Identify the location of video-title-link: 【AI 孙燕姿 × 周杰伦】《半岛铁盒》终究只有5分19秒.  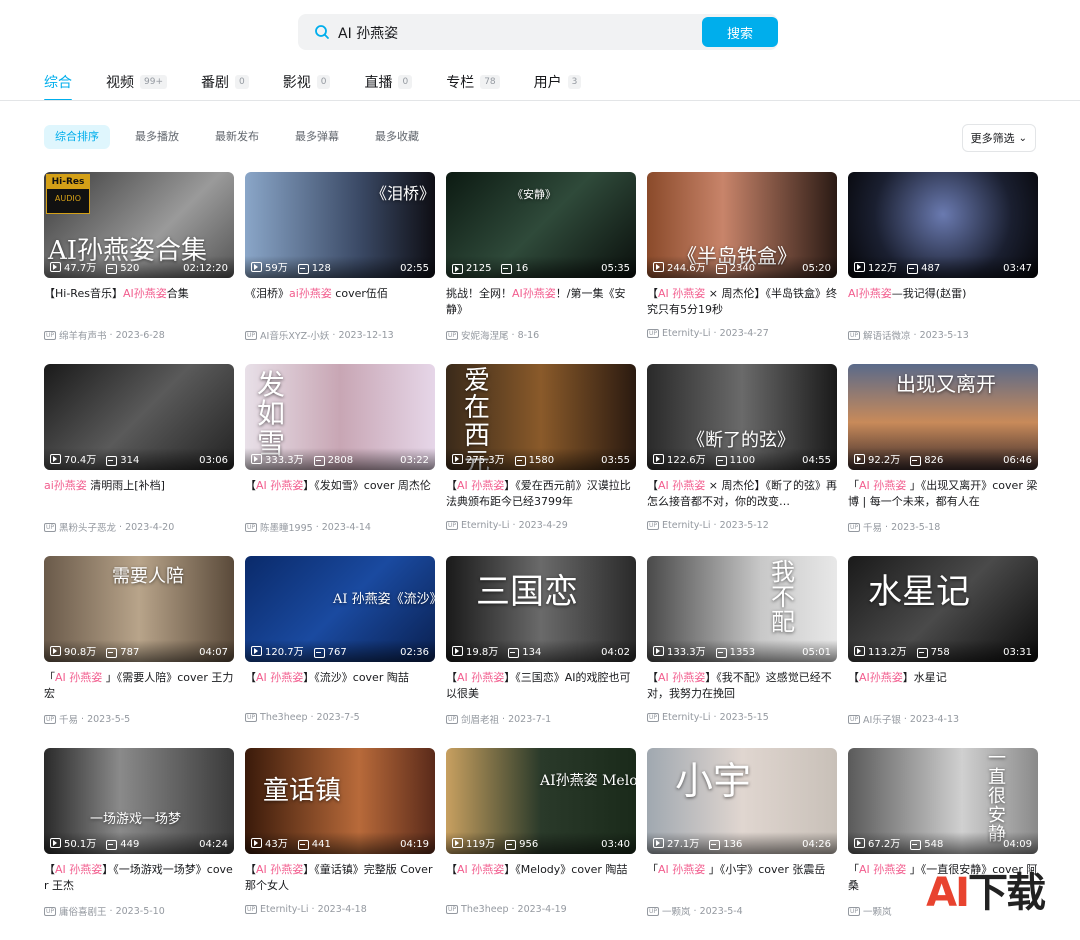
(742, 302).